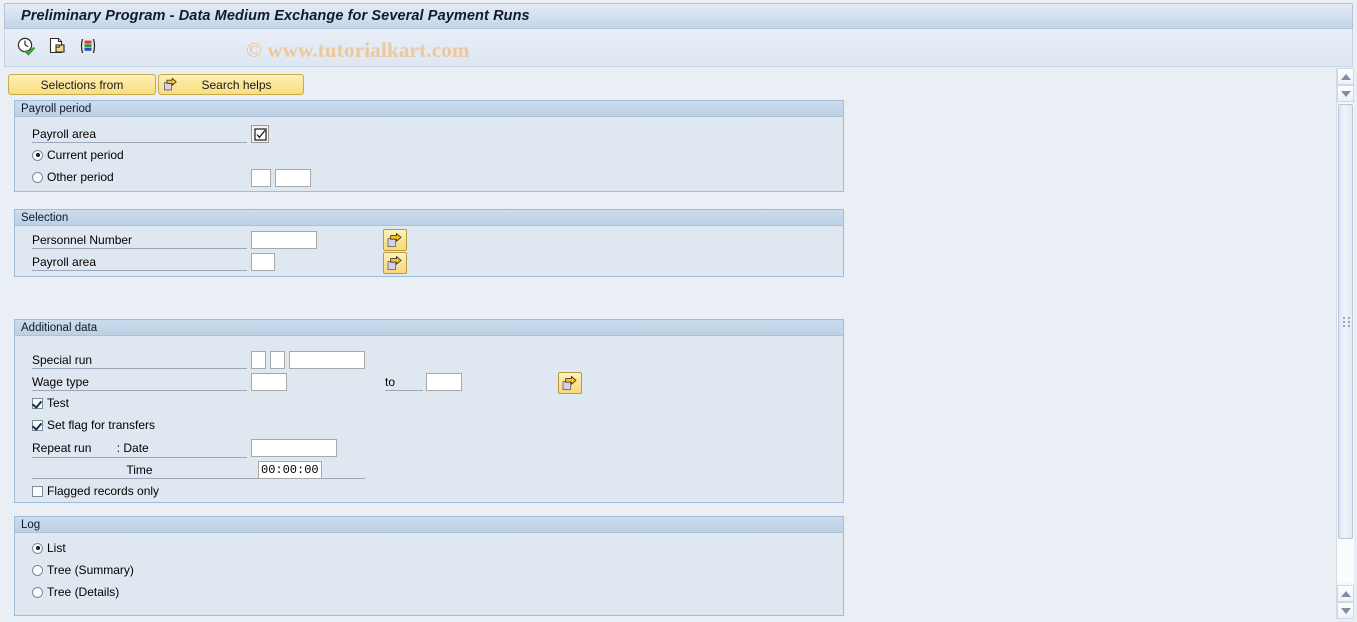 This screenshot has height=622, width=1357. Describe the element at coordinates (284, 240) in the screenshot. I see `personnel-number-input` at that location.